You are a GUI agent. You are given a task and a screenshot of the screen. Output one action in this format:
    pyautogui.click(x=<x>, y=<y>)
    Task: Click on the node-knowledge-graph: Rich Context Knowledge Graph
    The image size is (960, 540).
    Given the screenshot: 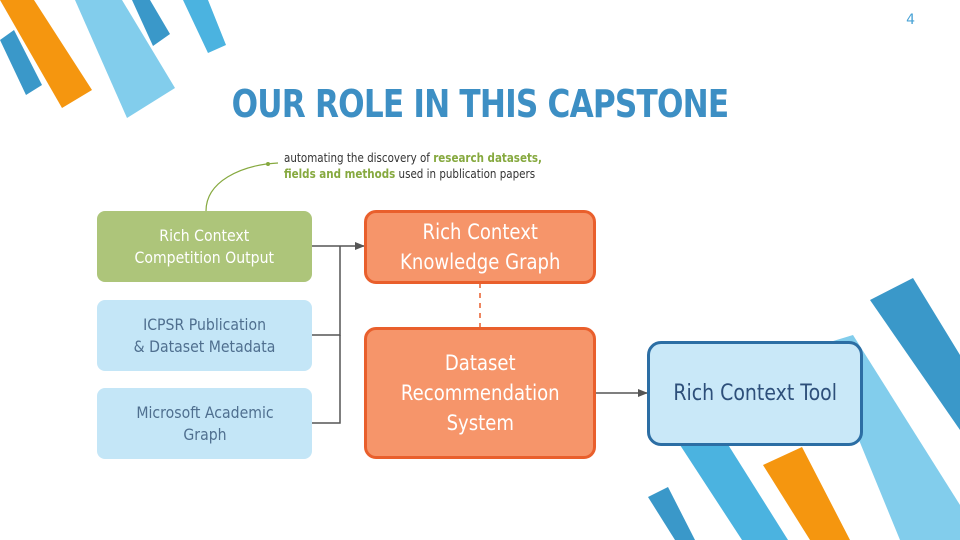 What is the action you would take?
    pyautogui.click(x=480, y=247)
    